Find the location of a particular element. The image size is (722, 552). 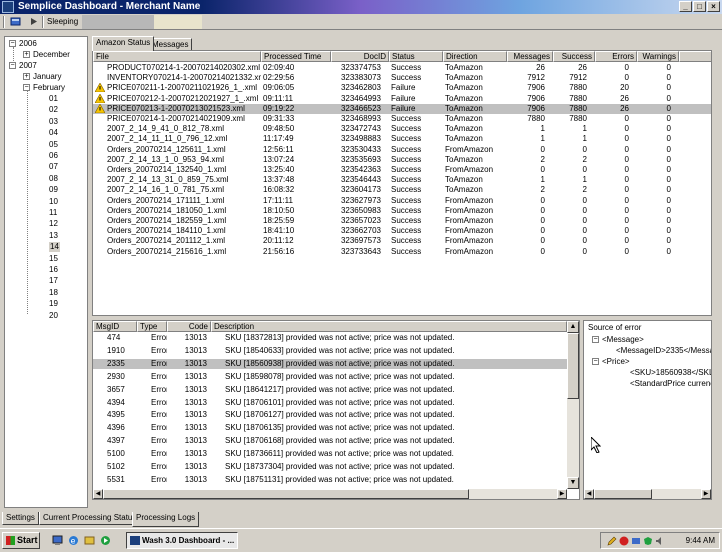

column-header: Direction is located at coordinates (475, 56).